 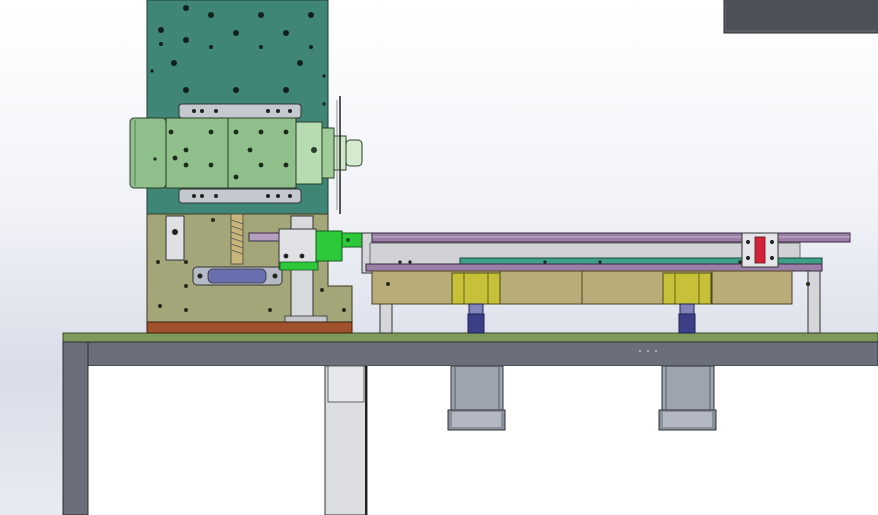 What do you see at coordinates (249, 327) in the screenshot?
I see `base-block` at bounding box center [249, 327].